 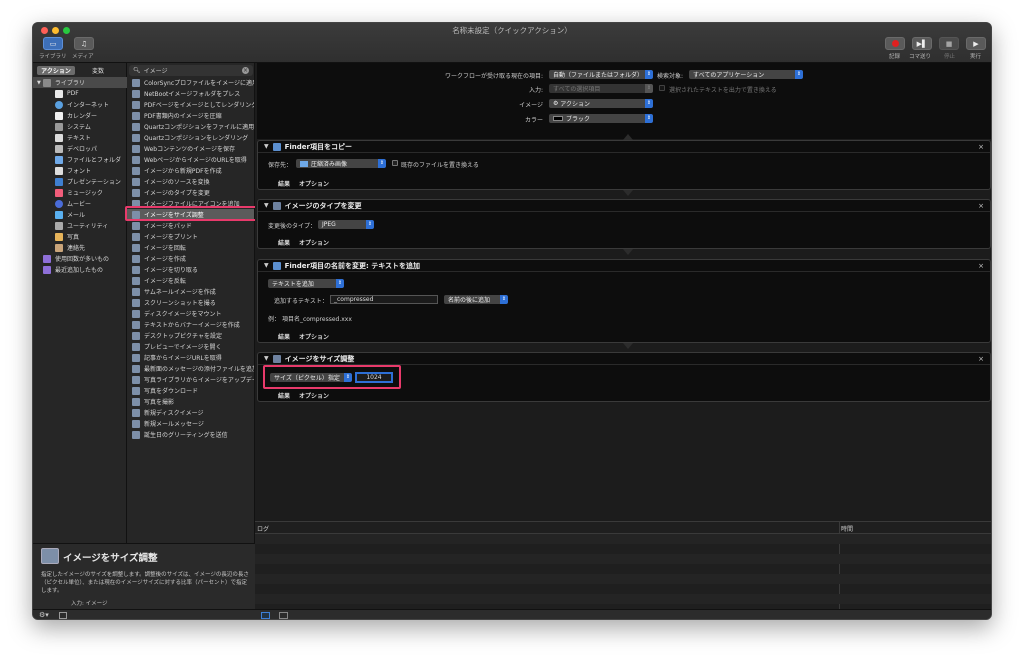 I want to click on time-column-header: 時間, so click(x=847, y=528).